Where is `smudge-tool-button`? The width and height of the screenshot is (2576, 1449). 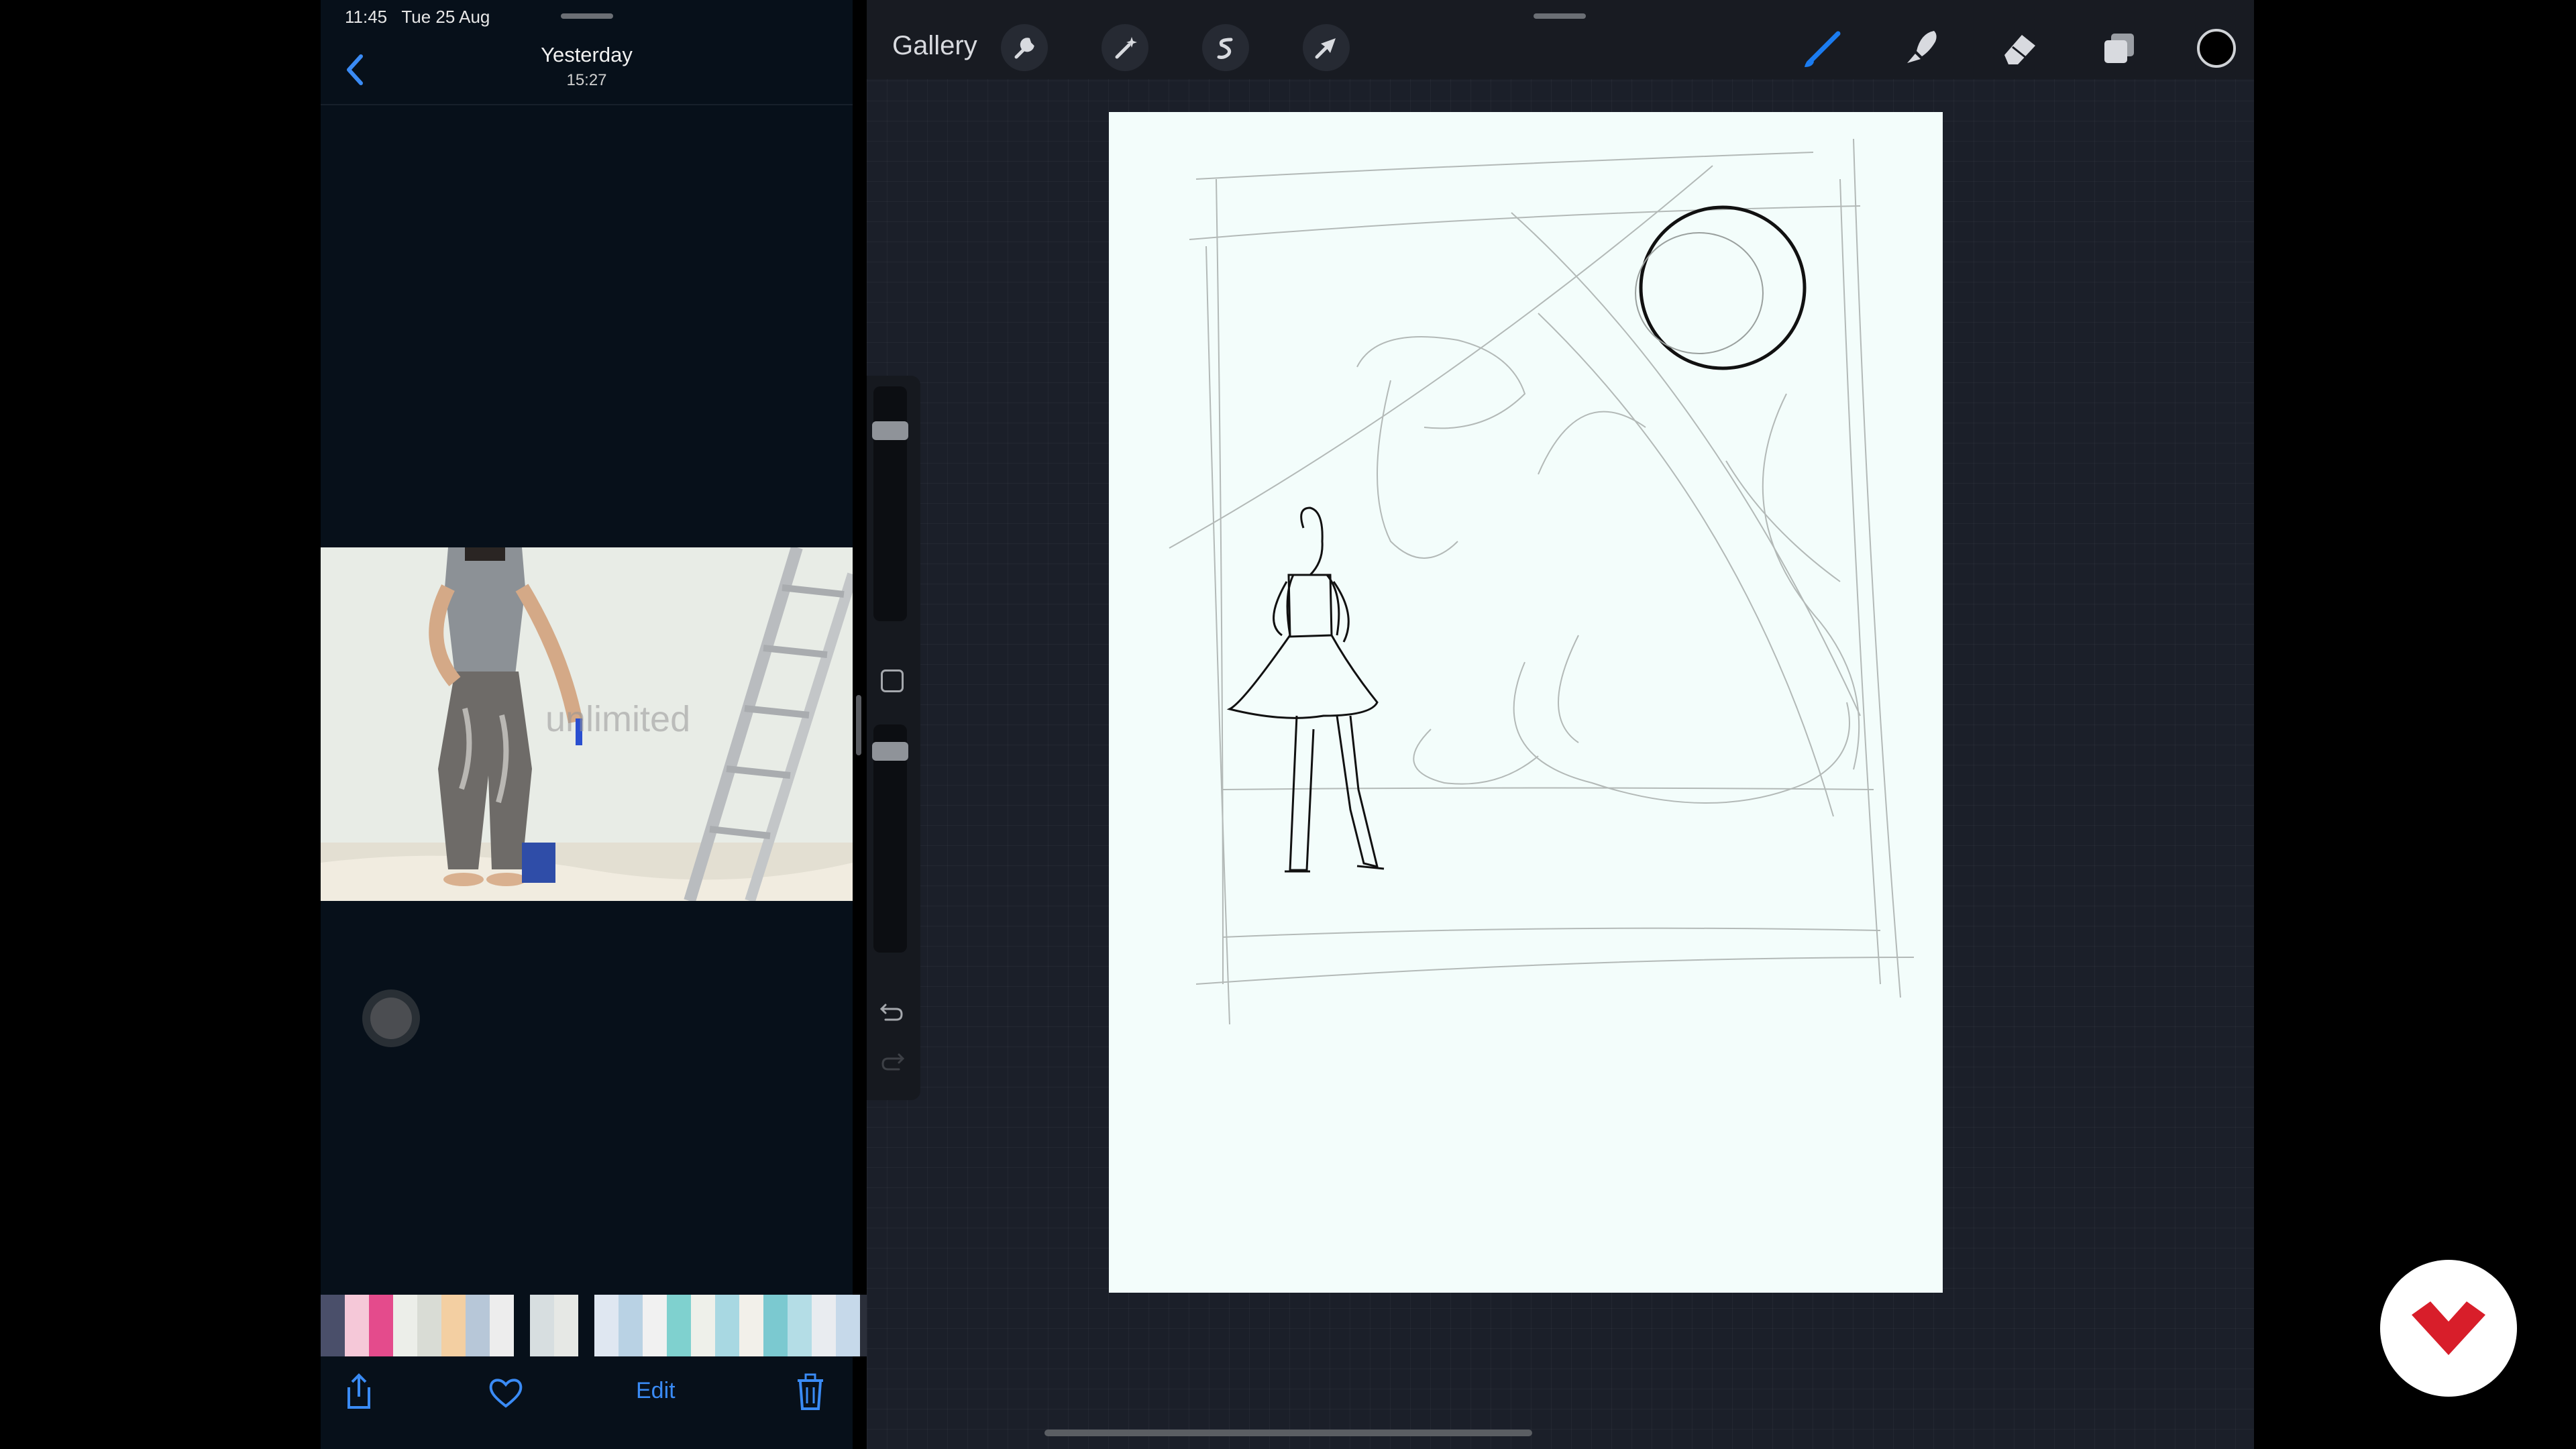
smudge-tool-button is located at coordinates (1922, 48).